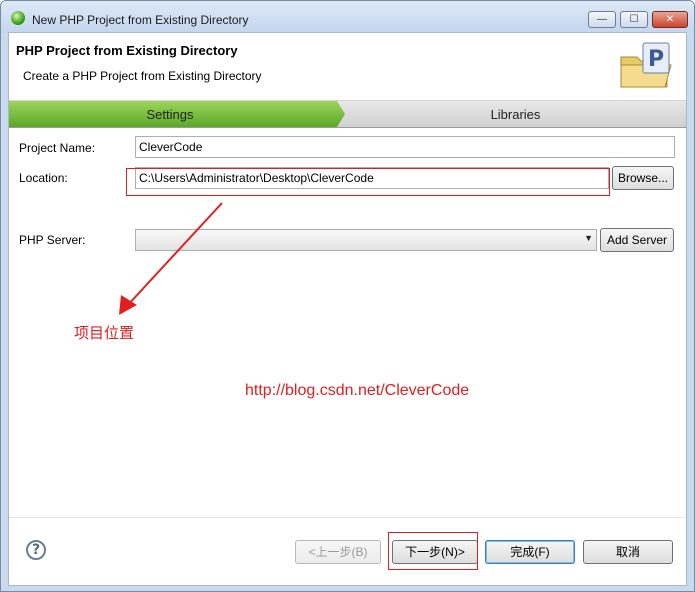 This screenshot has width=695, height=592. Describe the element at coordinates (357, 390) in the screenshot. I see `watermark-url: http://blog.csdn.net/CleverCode` at that location.